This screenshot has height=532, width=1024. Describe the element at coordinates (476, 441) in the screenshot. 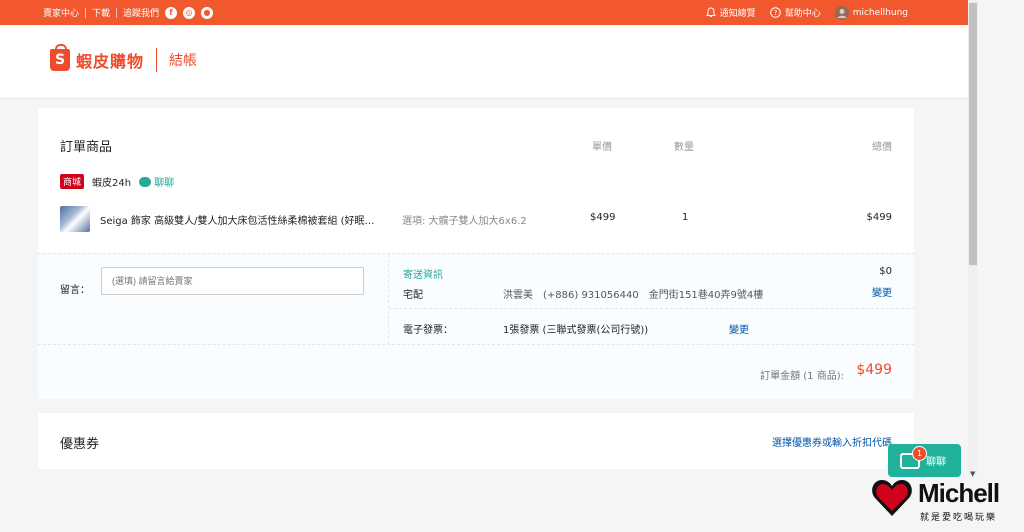

I see `coupon-card: 優惠券 選擇優惠券或輸入折扣代碼` at that location.